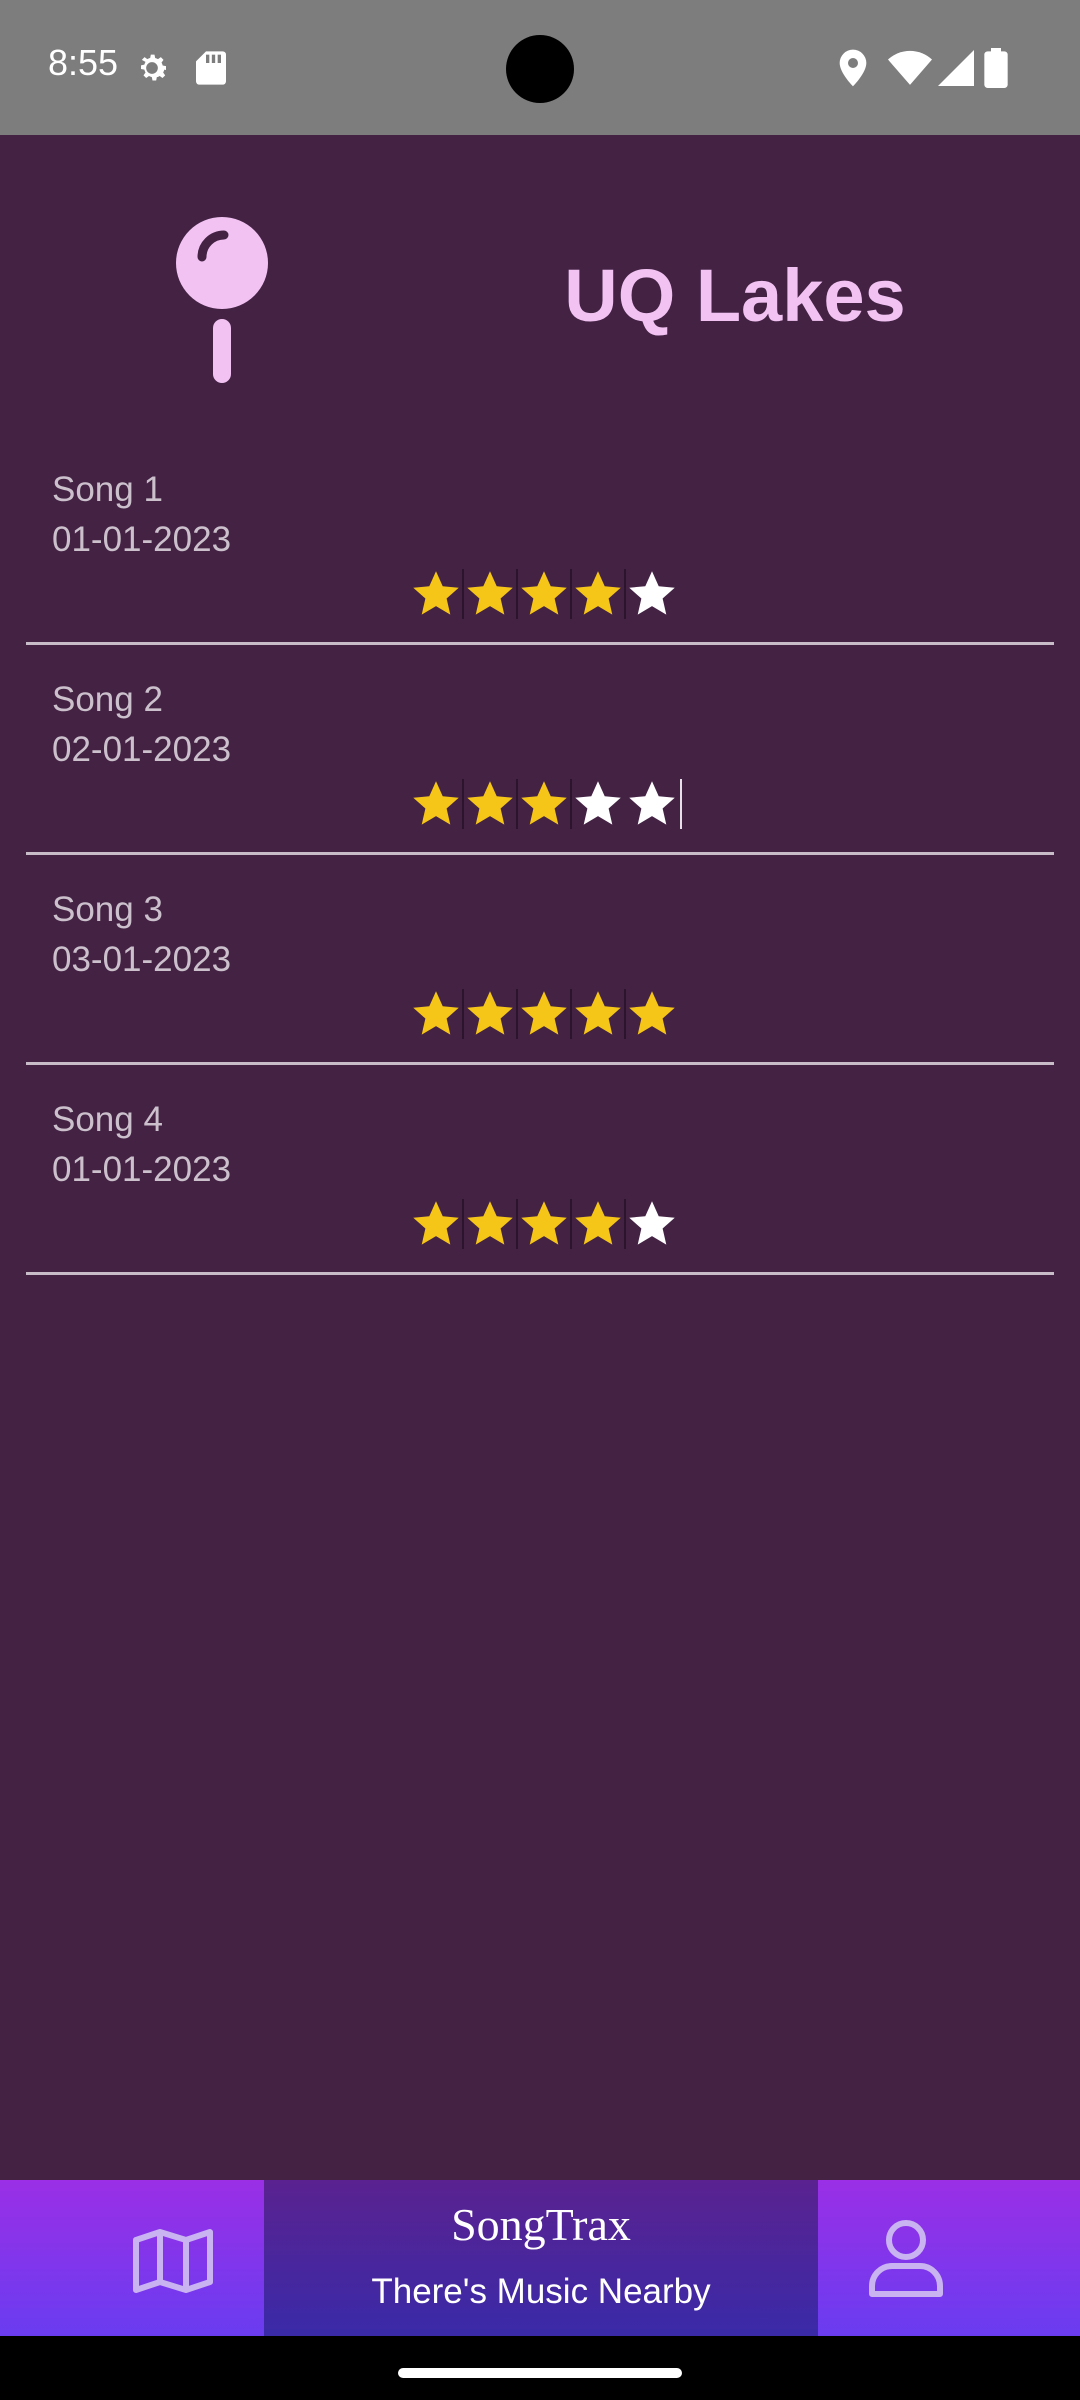 The width and height of the screenshot is (1080, 2400). I want to click on map-nav-button, so click(132, 2258).